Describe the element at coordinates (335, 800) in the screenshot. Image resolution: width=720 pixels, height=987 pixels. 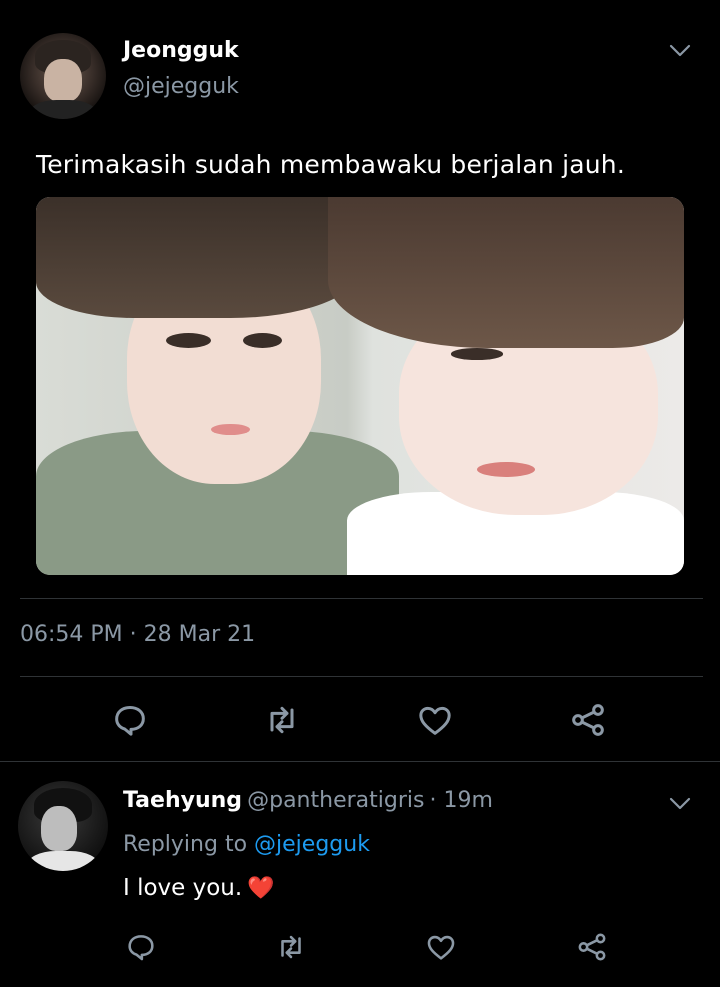
I see `reply-author-handle: @pantheratigris` at that location.